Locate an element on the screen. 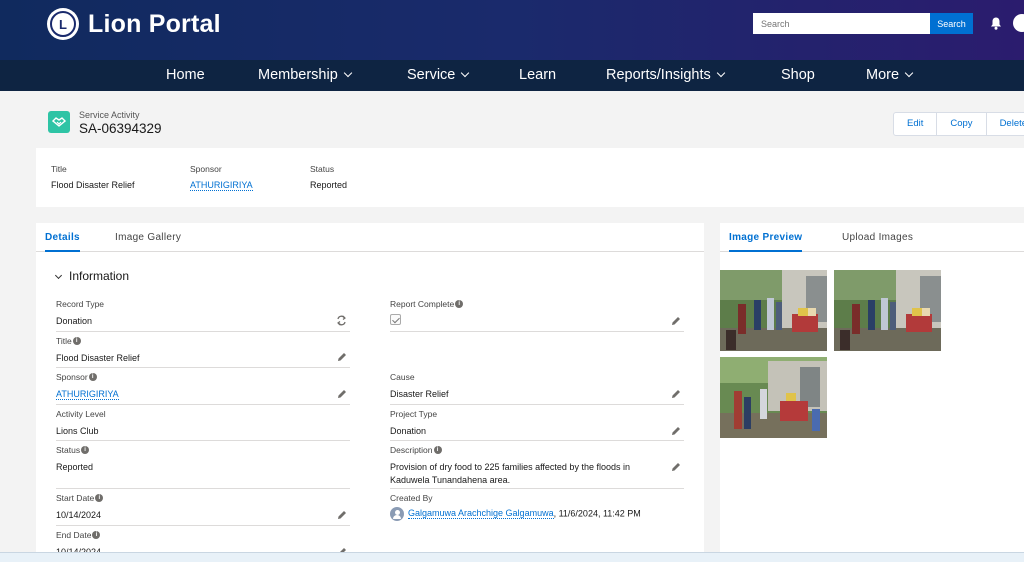 This screenshot has height=562, width=1024. section-information: Information is located at coordinates (91, 276).